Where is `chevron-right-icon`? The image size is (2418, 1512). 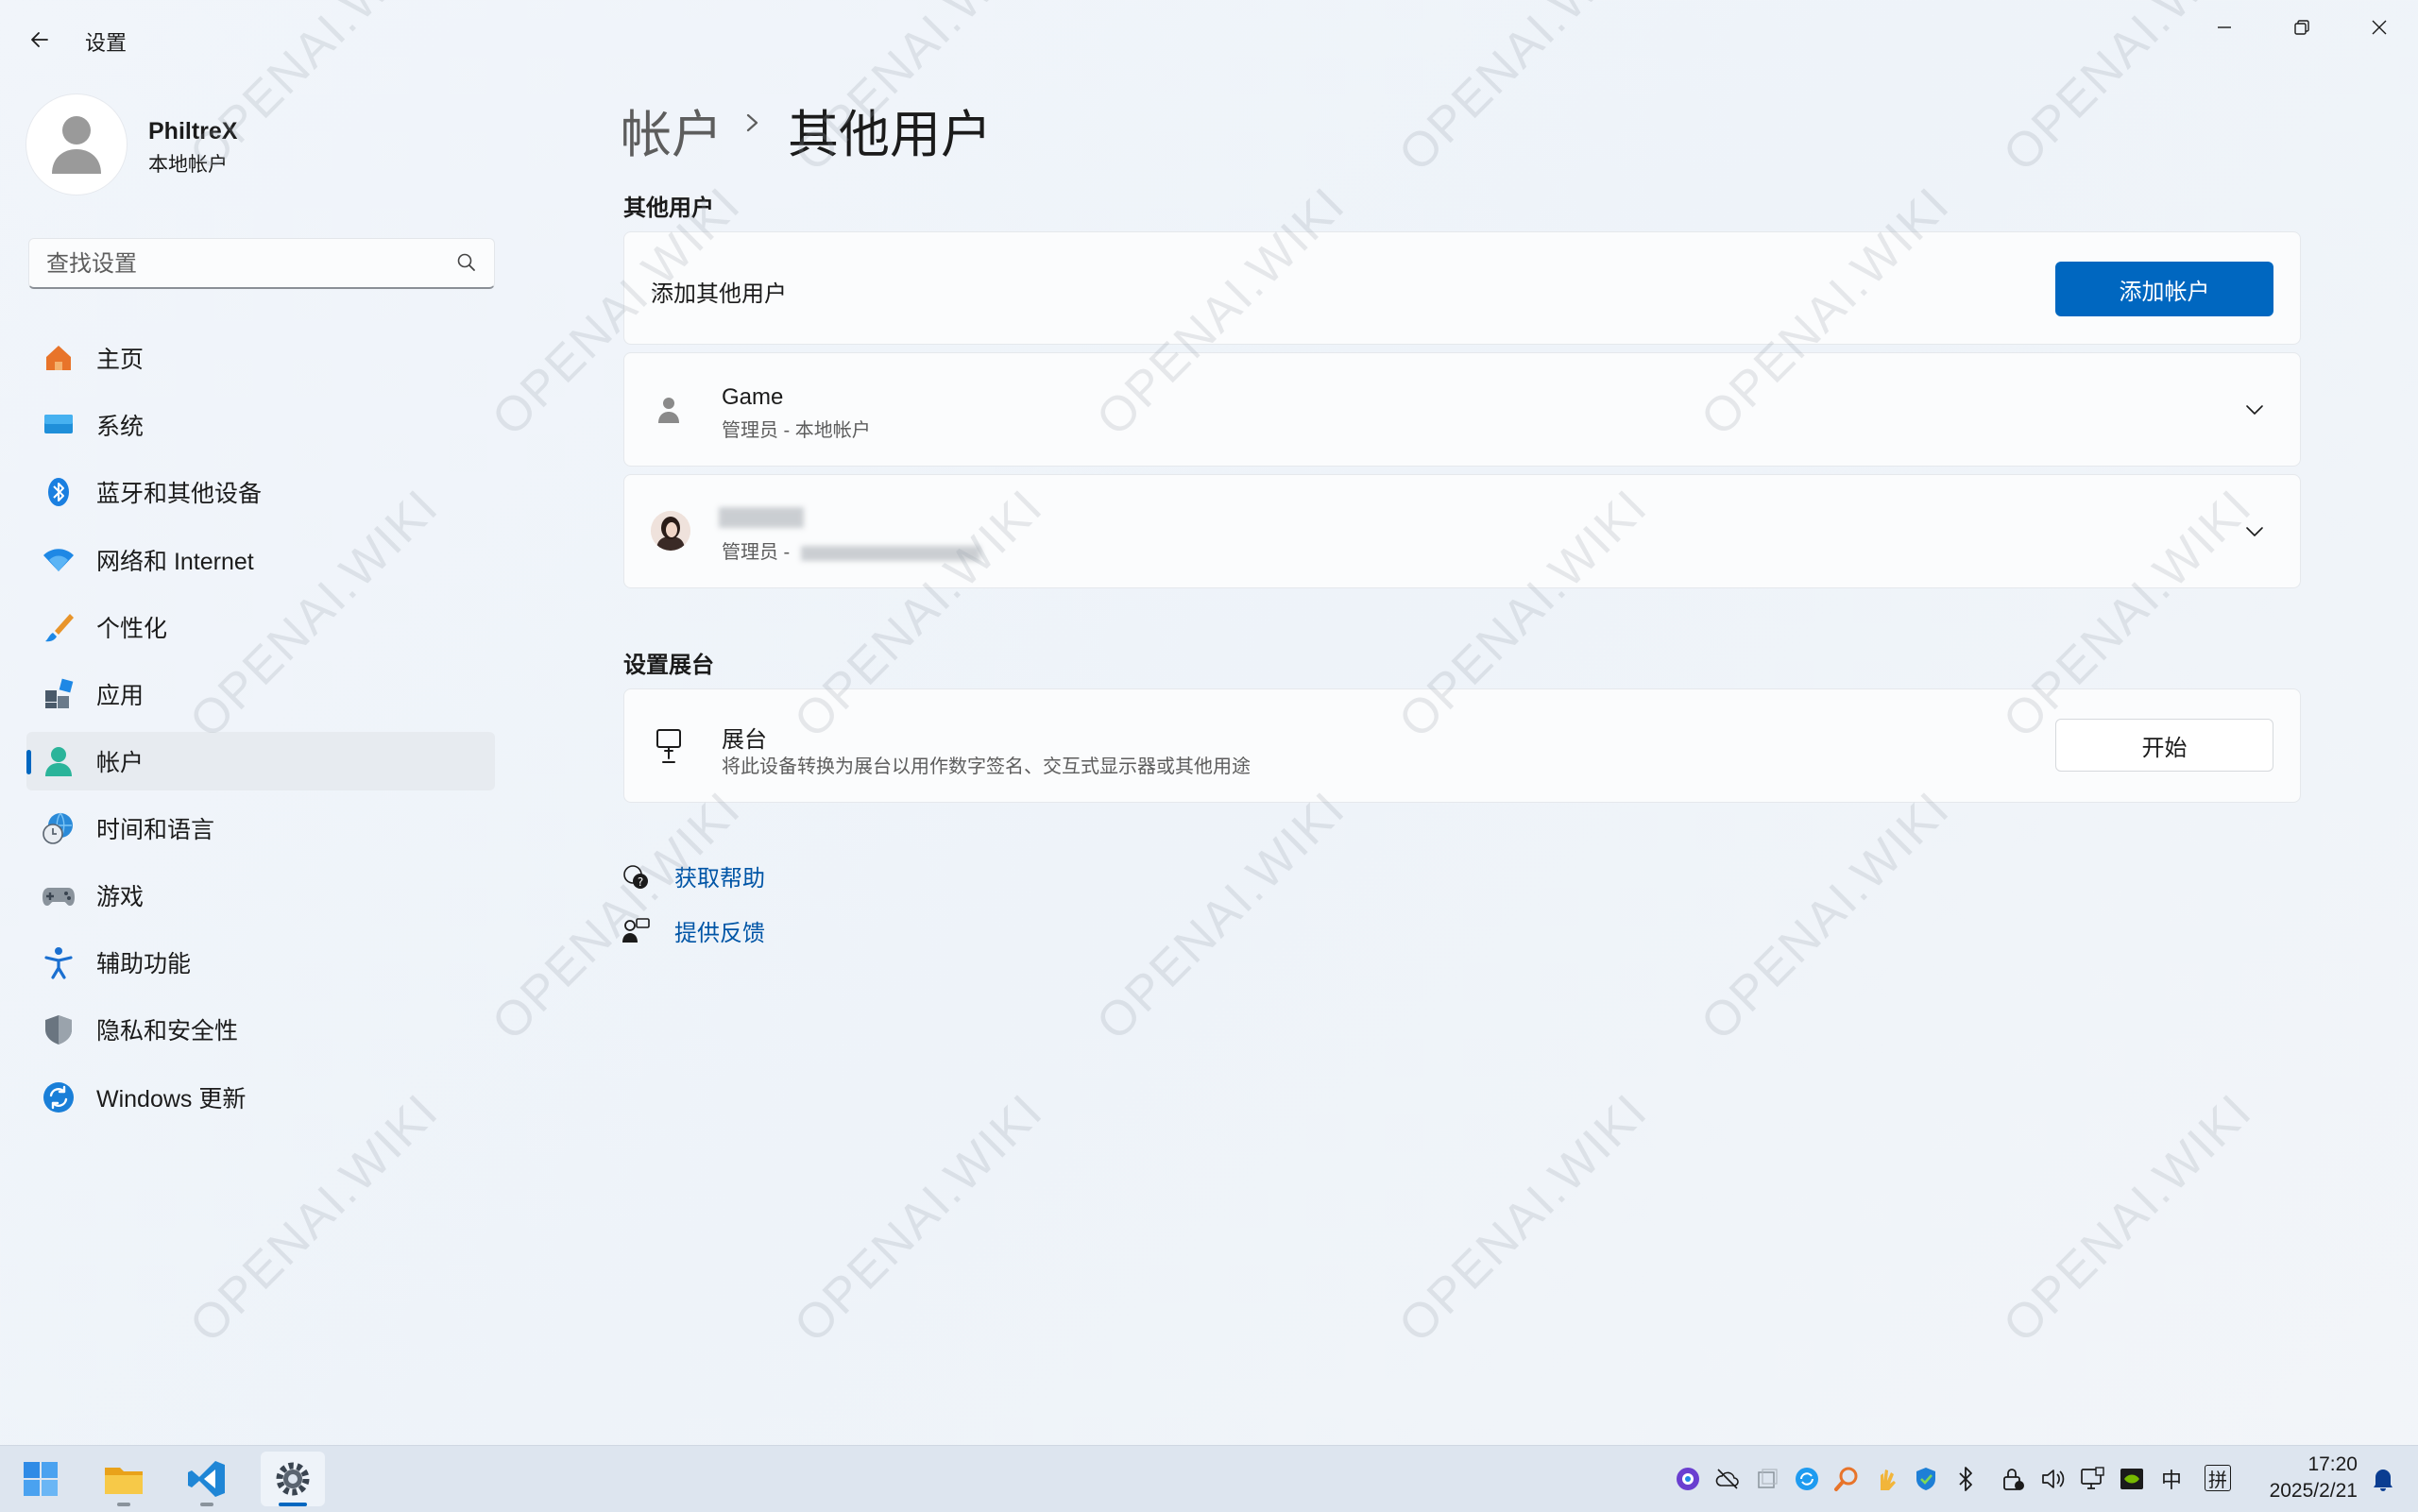
chevron-right-icon is located at coordinates (753, 125).